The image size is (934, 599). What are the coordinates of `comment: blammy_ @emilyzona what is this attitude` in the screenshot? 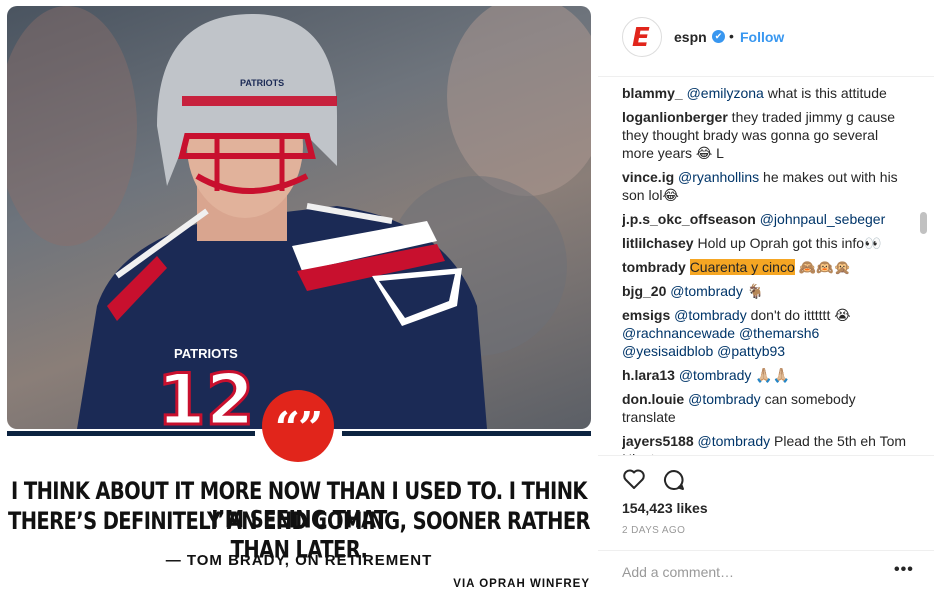 It's located at (766, 93).